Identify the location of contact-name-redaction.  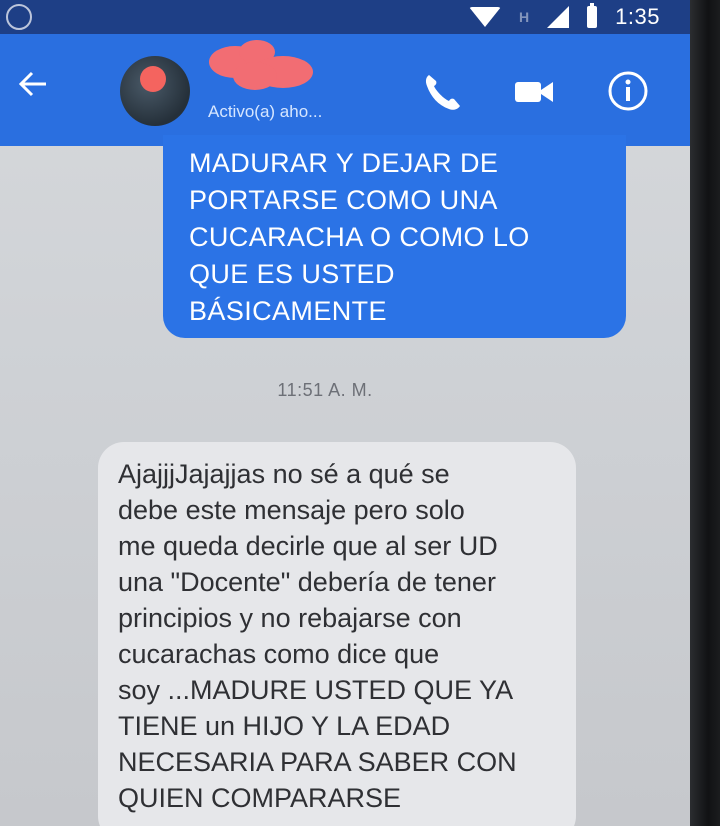
(261, 65).